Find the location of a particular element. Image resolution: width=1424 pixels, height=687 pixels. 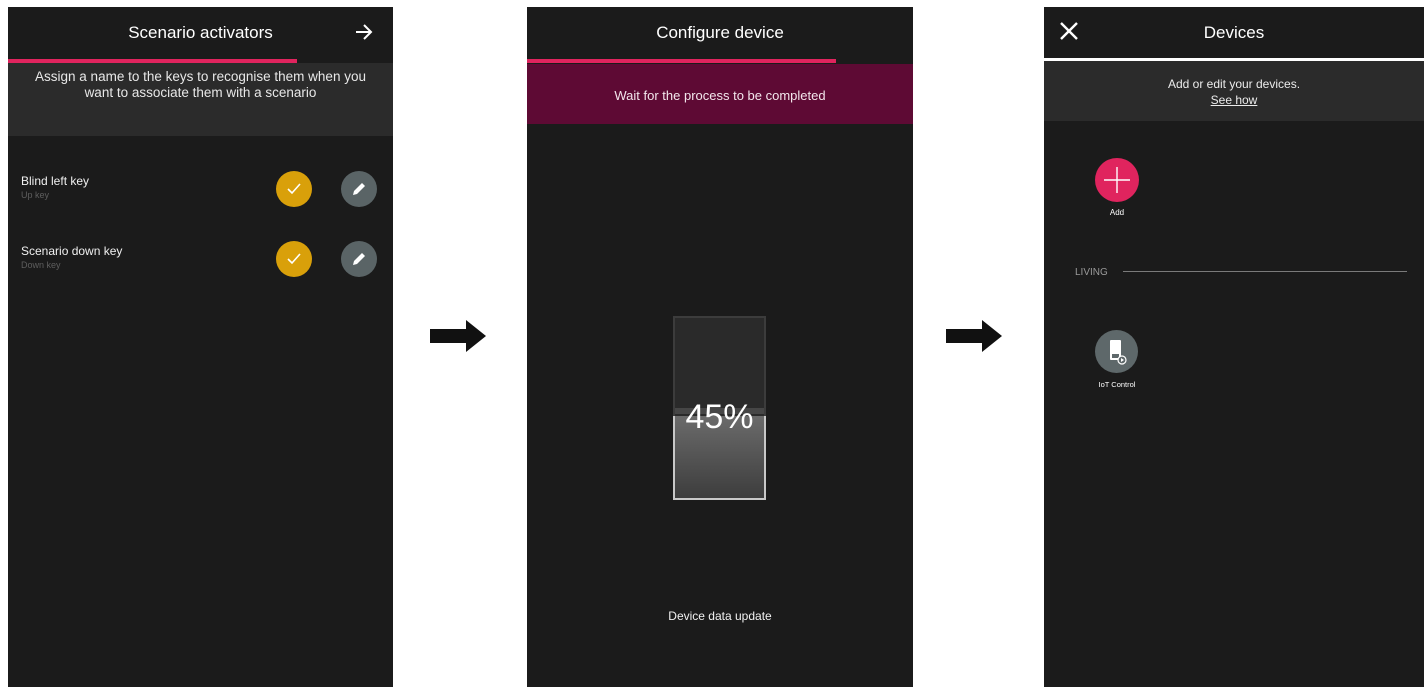

key-row: Scenario down key Down key is located at coordinates (200, 260).